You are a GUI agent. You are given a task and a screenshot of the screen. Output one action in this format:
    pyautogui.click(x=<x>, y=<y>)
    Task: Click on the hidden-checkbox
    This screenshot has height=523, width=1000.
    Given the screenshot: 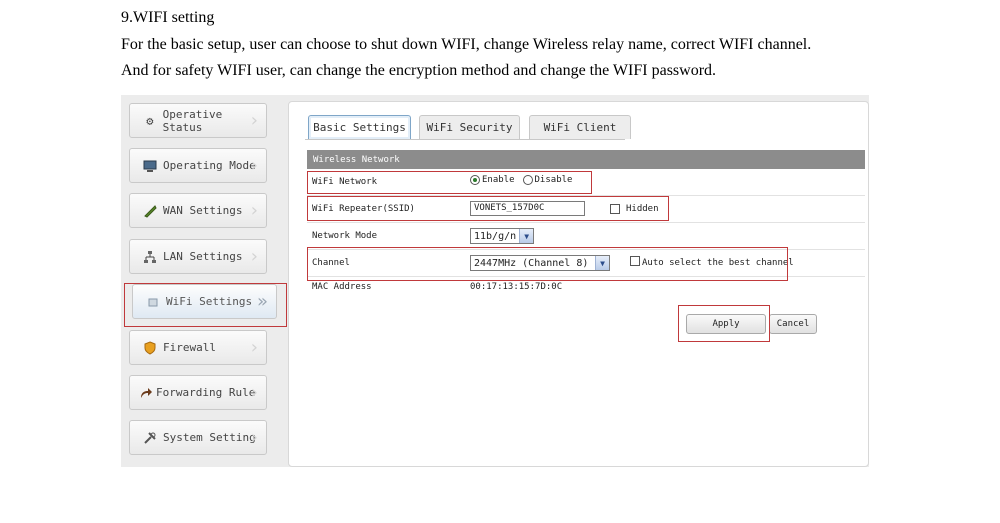 What is the action you would take?
    pyautogui.click(x=615, y=208)
    